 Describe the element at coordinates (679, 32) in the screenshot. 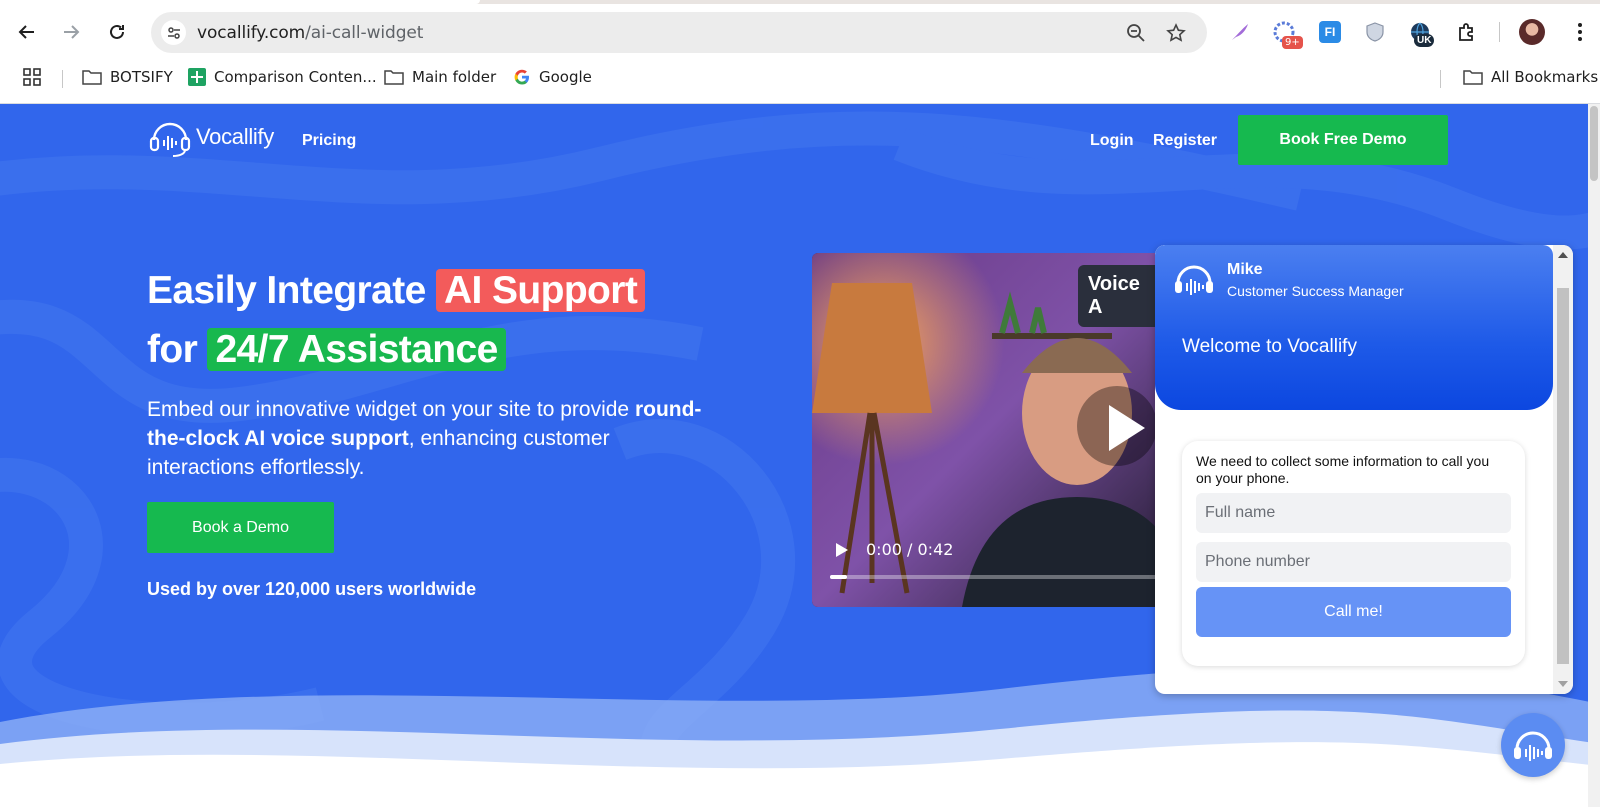

I see `address-bar: vocallify.com/ai-call-widget` at that location.